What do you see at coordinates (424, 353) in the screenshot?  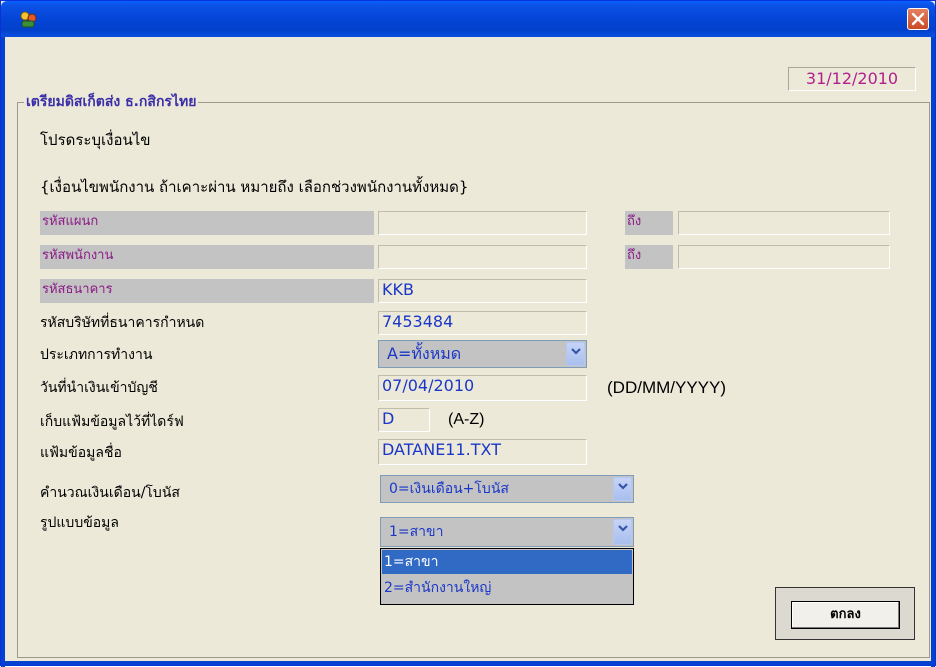 I see `work-type-value: A=ทั้งหมด` at bounding box center [424, 353].